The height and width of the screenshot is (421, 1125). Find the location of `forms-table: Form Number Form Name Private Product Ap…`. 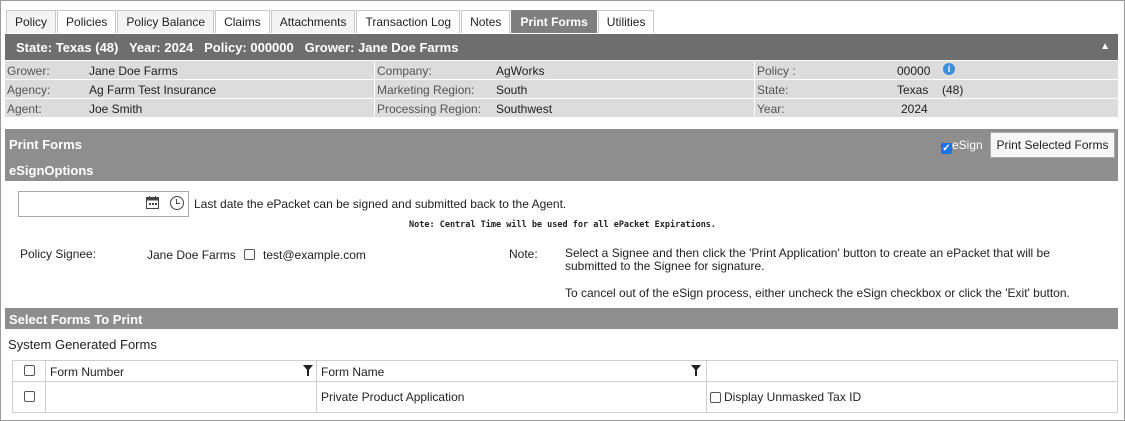

forms-table: Form Number Form Name Private Product Ap… is located at coordinates (565, 386).